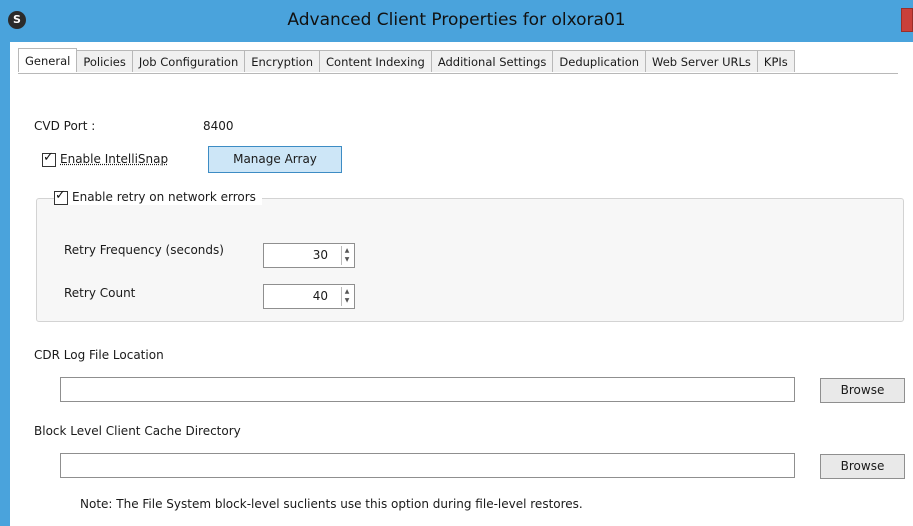 The image size is (913, 526). Describe the element at coordinates (427, 465) in the screenshot. I see `block-cache-input` at that location.